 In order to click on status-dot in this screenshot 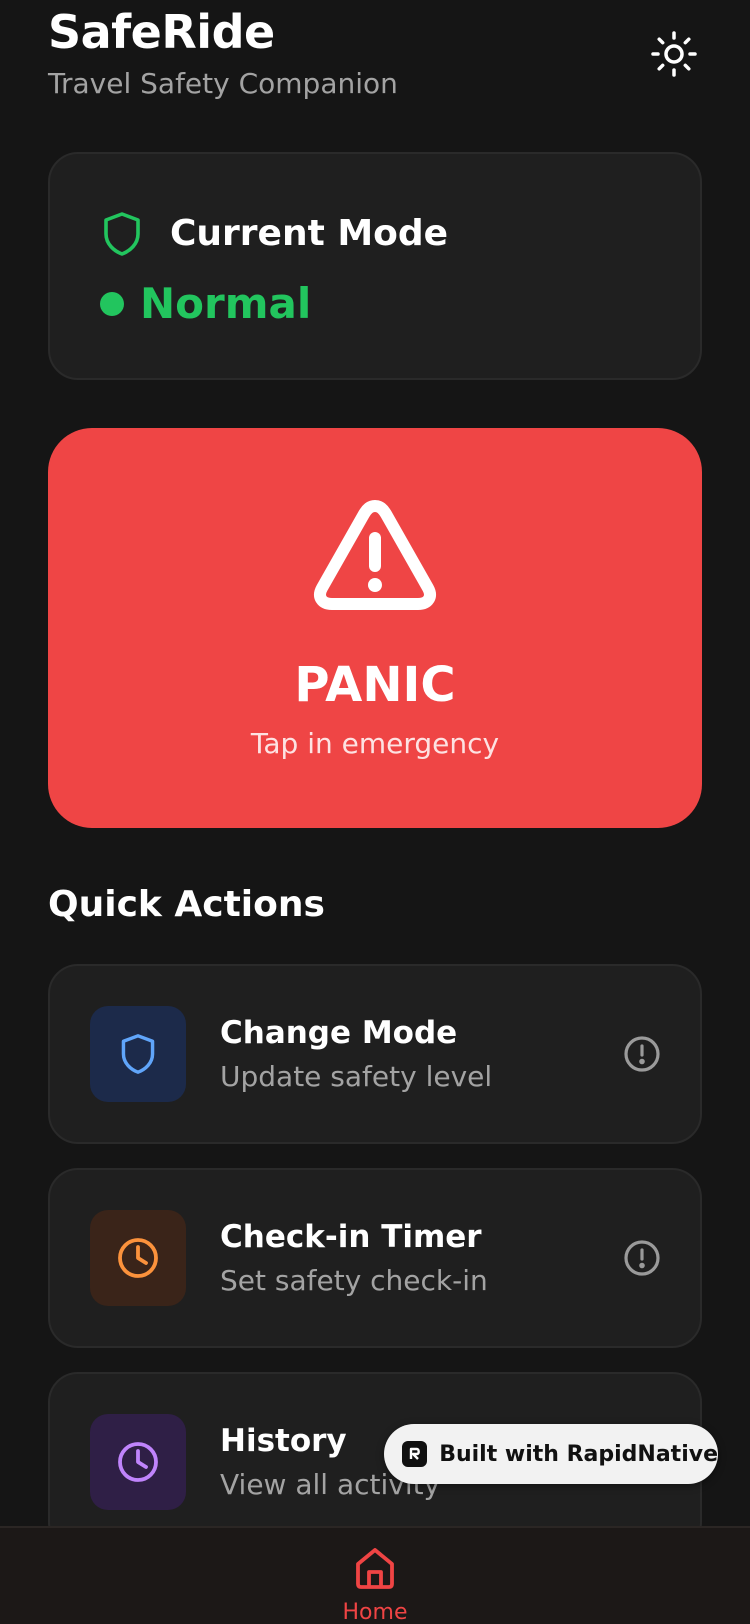, I will do `click(112, 304)`.